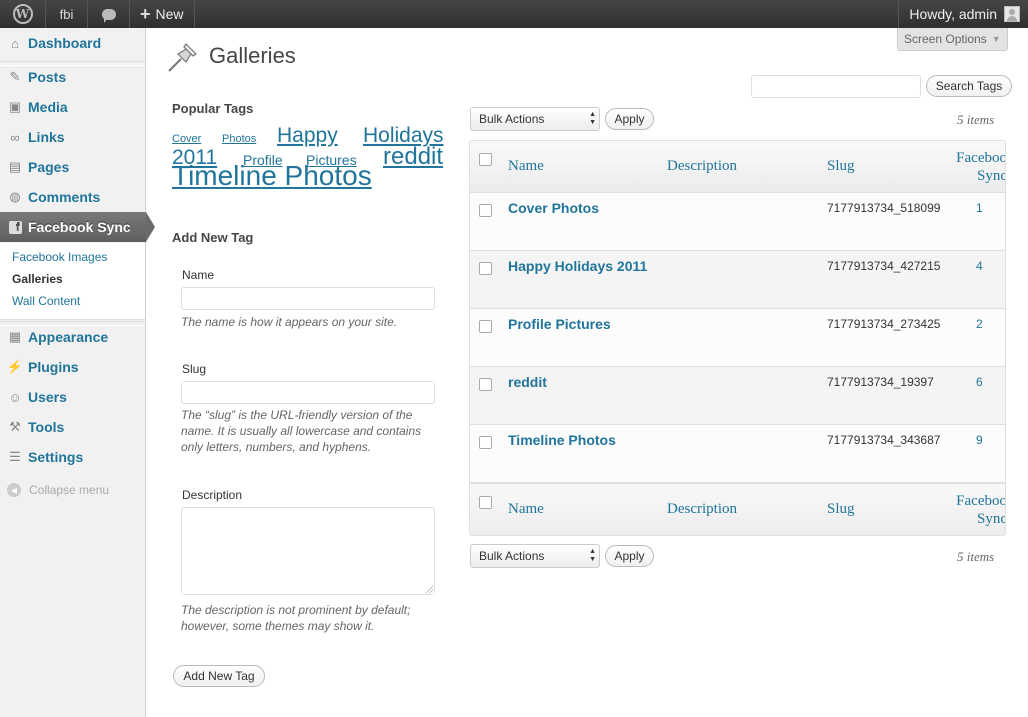 The width and height of the screenshot is (1028, 717). I want to click on tag-link: Timeline Photos, so click(272, 176).